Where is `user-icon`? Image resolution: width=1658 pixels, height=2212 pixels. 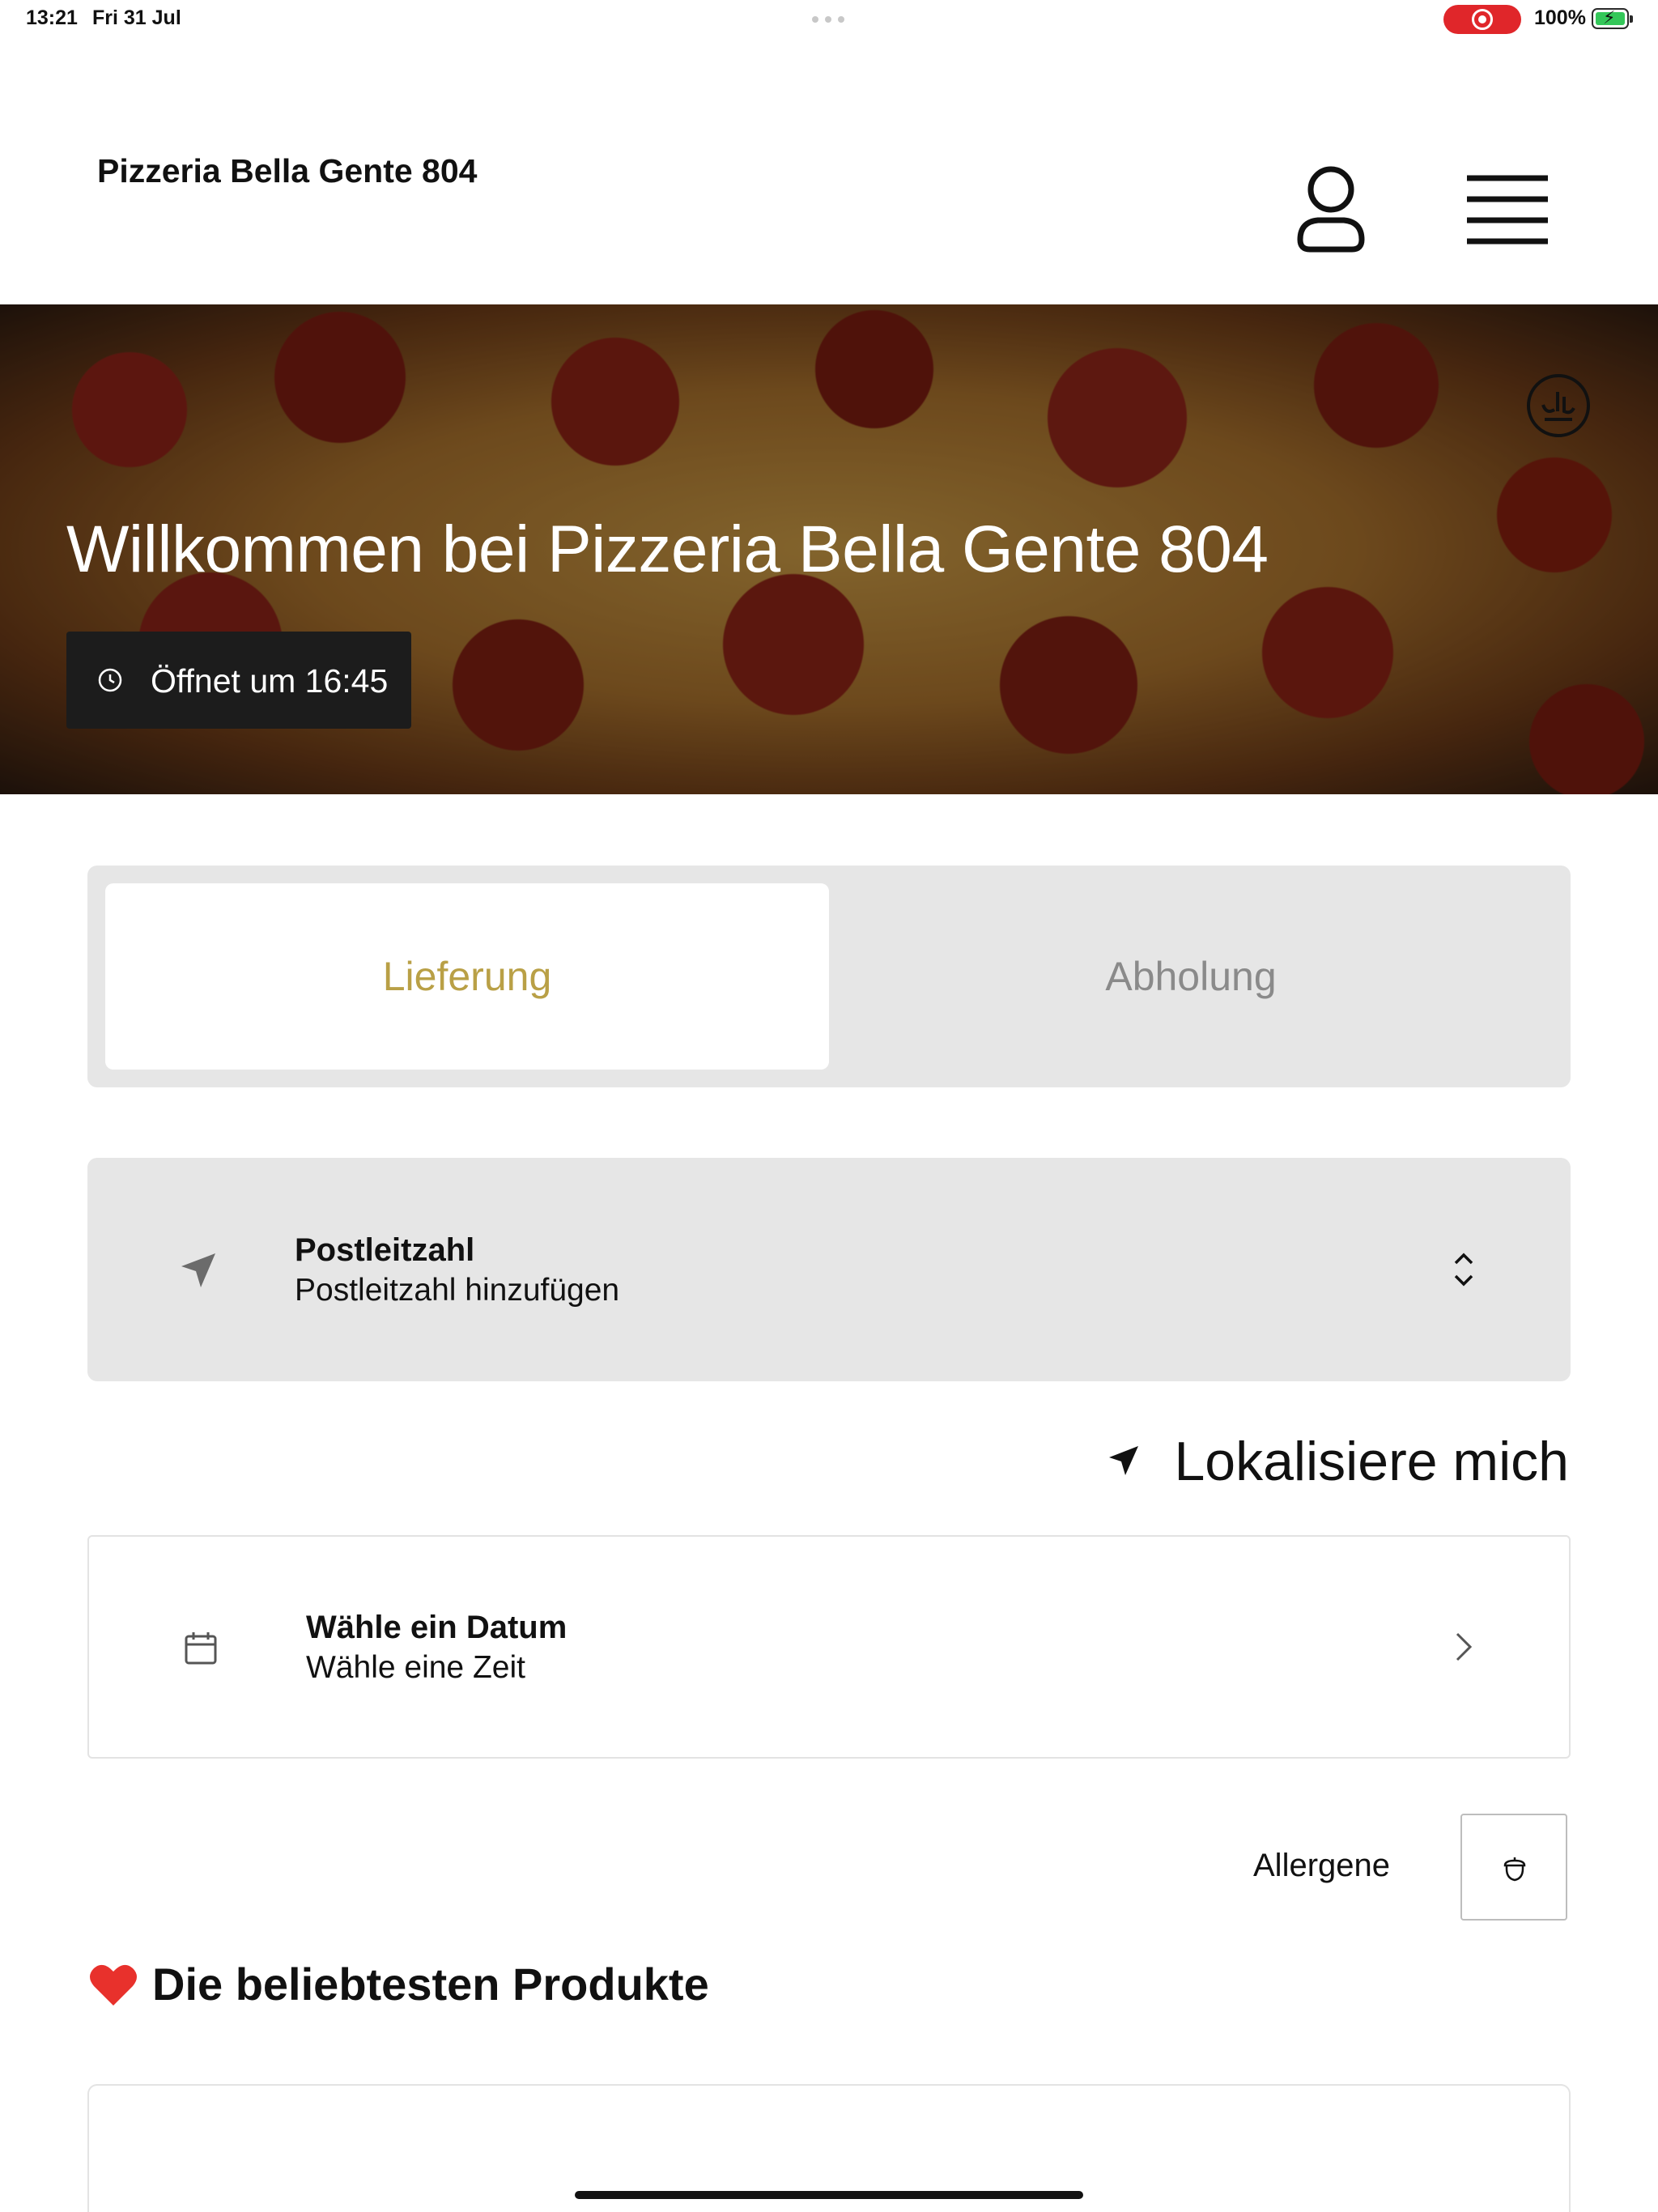
user-icon is located at coordinates (1331, 209).